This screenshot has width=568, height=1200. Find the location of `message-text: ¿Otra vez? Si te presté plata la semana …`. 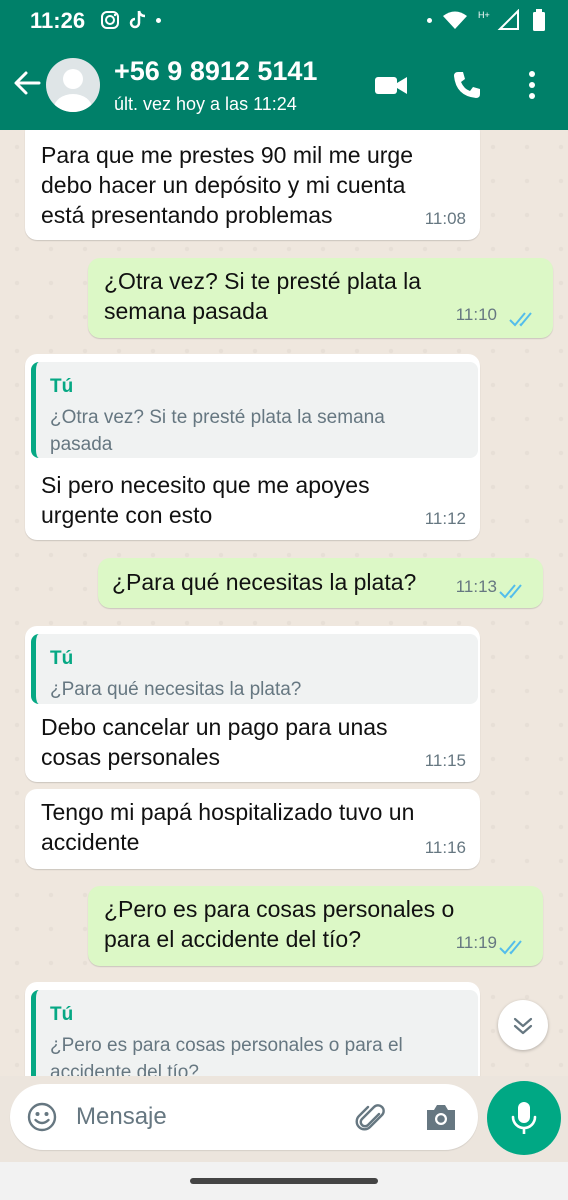

message-text: ¿Otra vez? Si te presté plata la semana … is located at coordinates (263, 296).